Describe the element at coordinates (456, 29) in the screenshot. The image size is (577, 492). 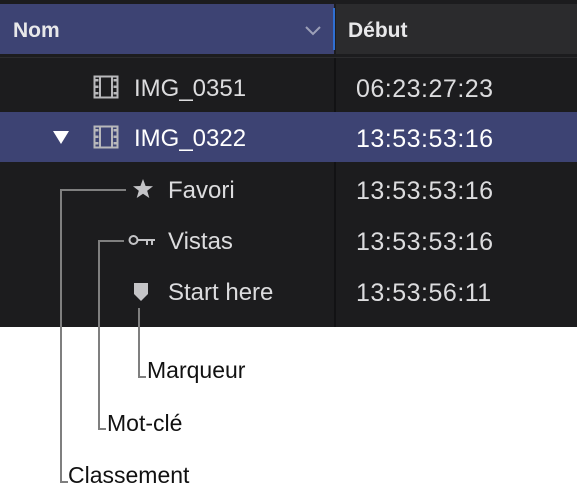
I see `column-header-start: Début` at that location.